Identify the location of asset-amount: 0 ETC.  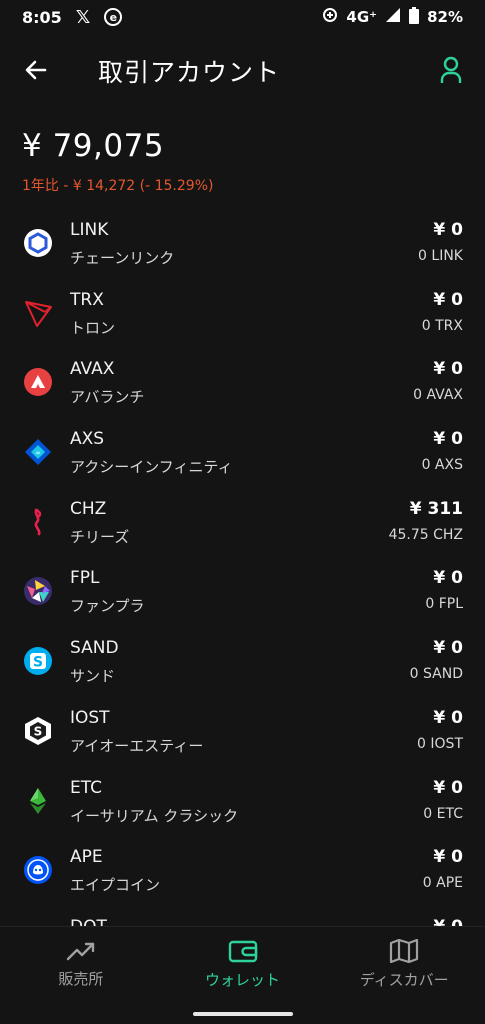
(443, 813).